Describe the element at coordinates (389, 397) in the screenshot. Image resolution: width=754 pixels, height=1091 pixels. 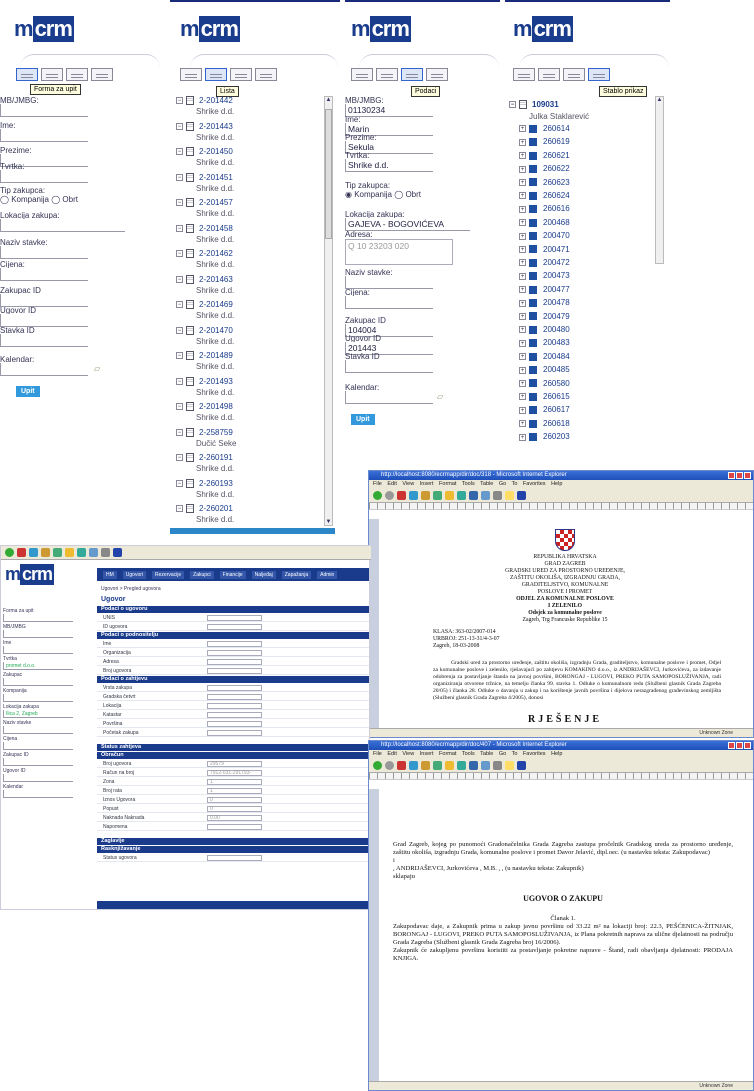
I see `kalendar-input` at that location.